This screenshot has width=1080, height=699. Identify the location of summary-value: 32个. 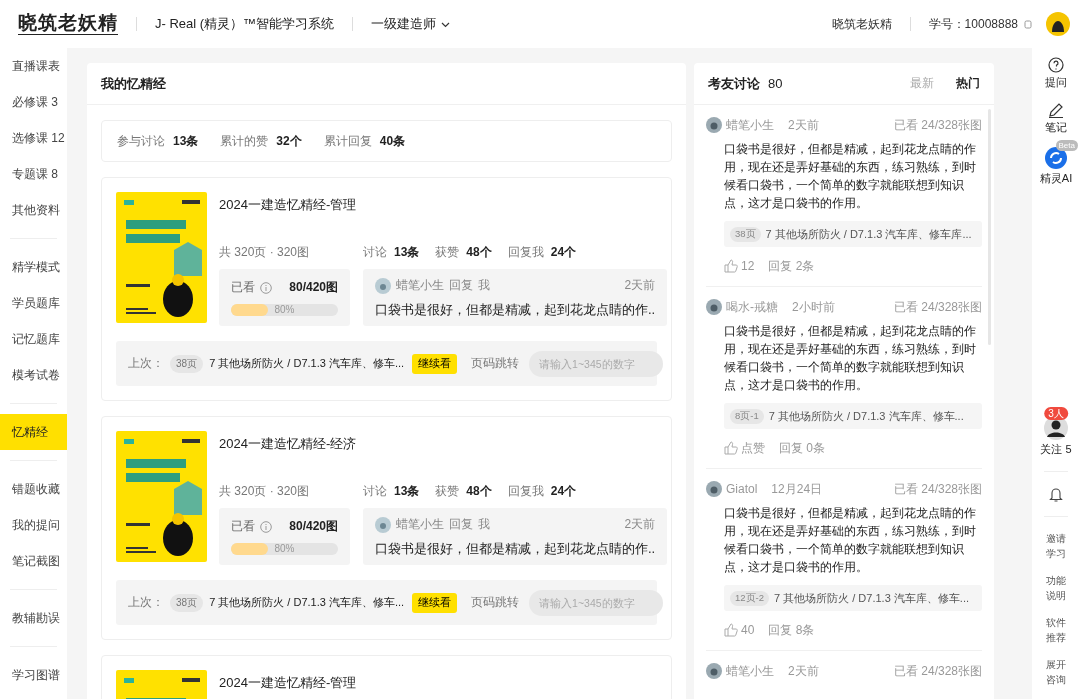
(289, 141).